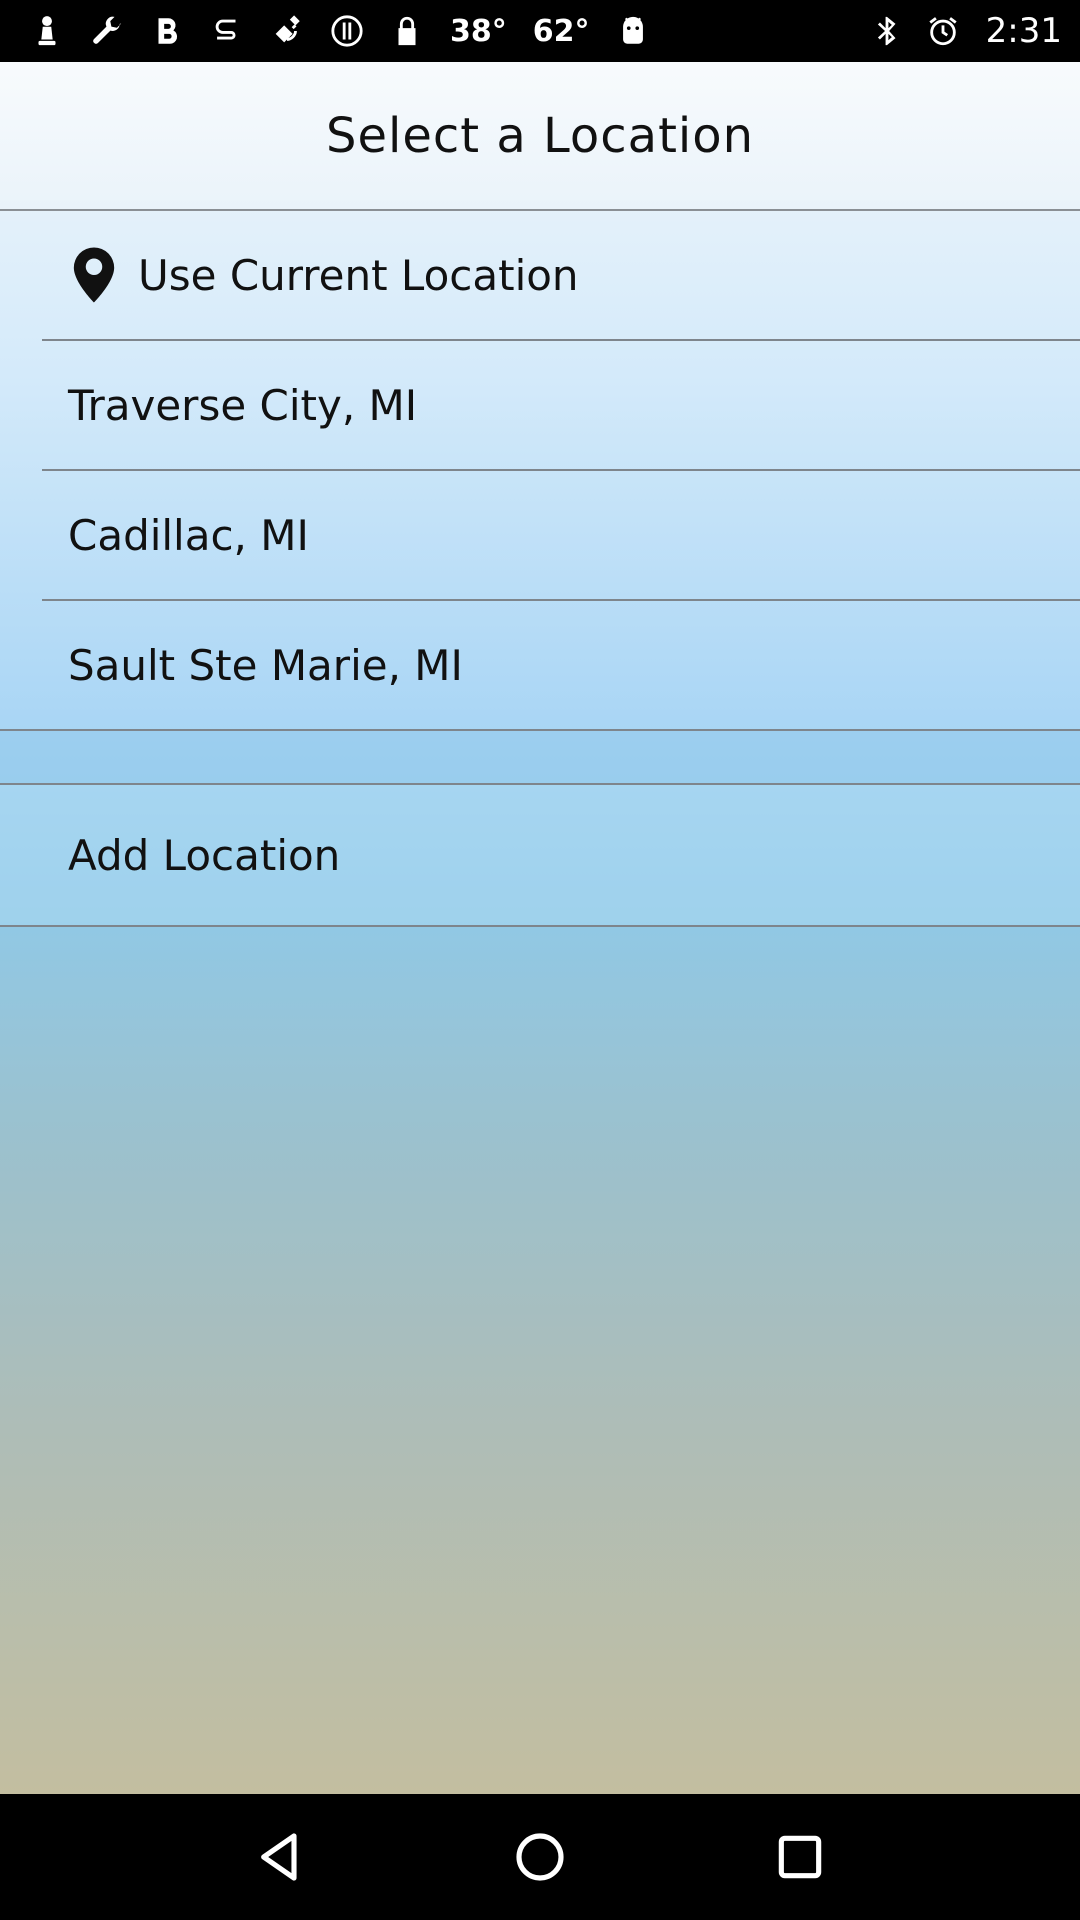 This screenshot has width=1080, height=1920. I want to click on back-icon, so click(280, 1857).